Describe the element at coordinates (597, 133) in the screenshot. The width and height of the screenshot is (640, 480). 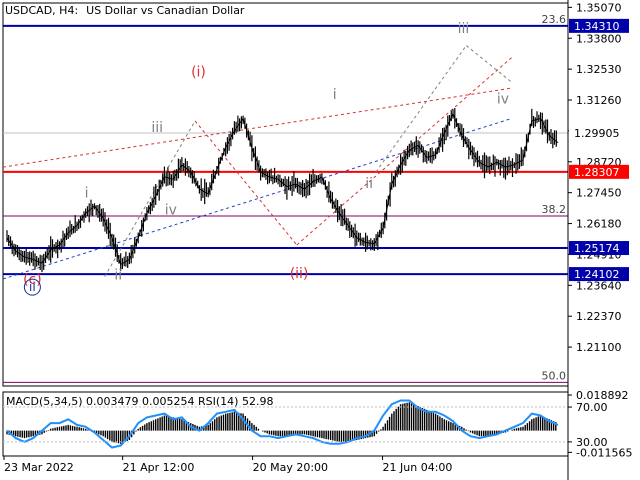
I see `current-price-tag-text: 1.29905` at that location.